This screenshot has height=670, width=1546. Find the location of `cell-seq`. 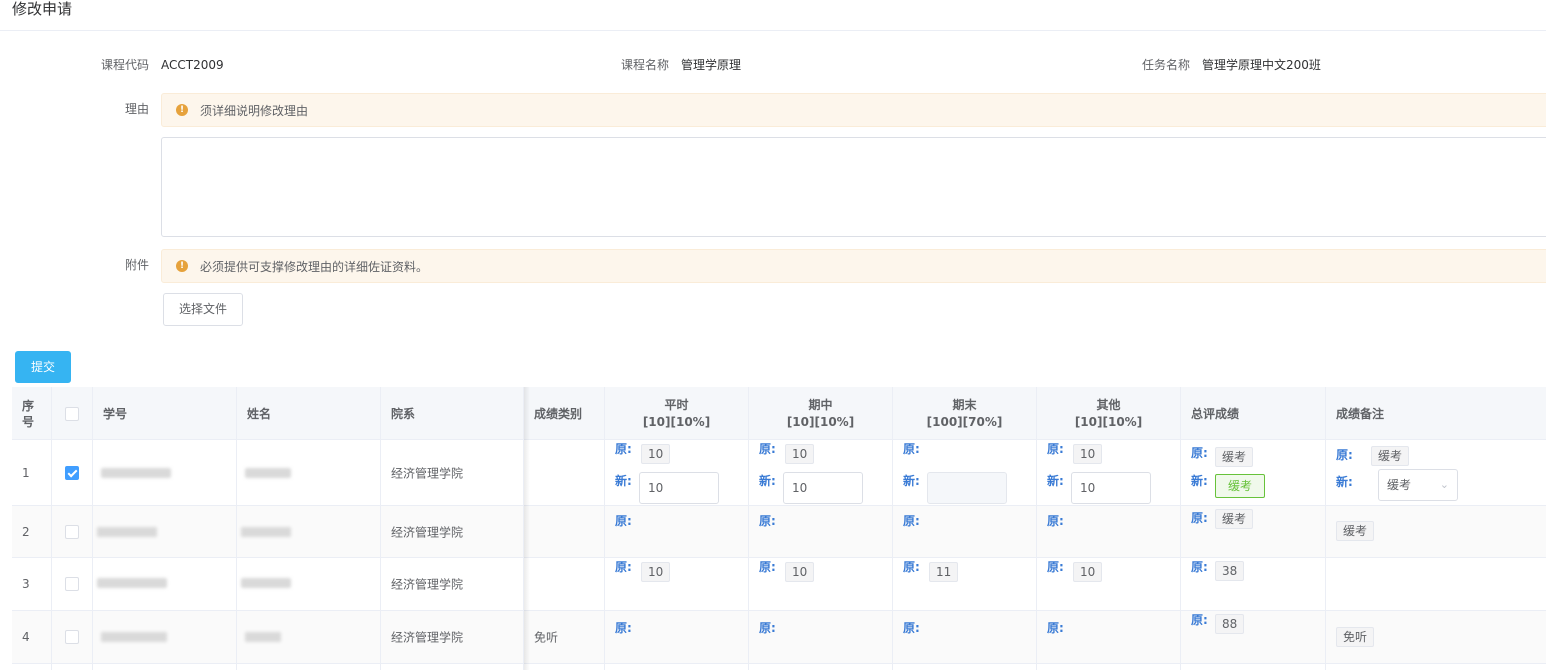

cell-seq is located at coordinates (32, 667).